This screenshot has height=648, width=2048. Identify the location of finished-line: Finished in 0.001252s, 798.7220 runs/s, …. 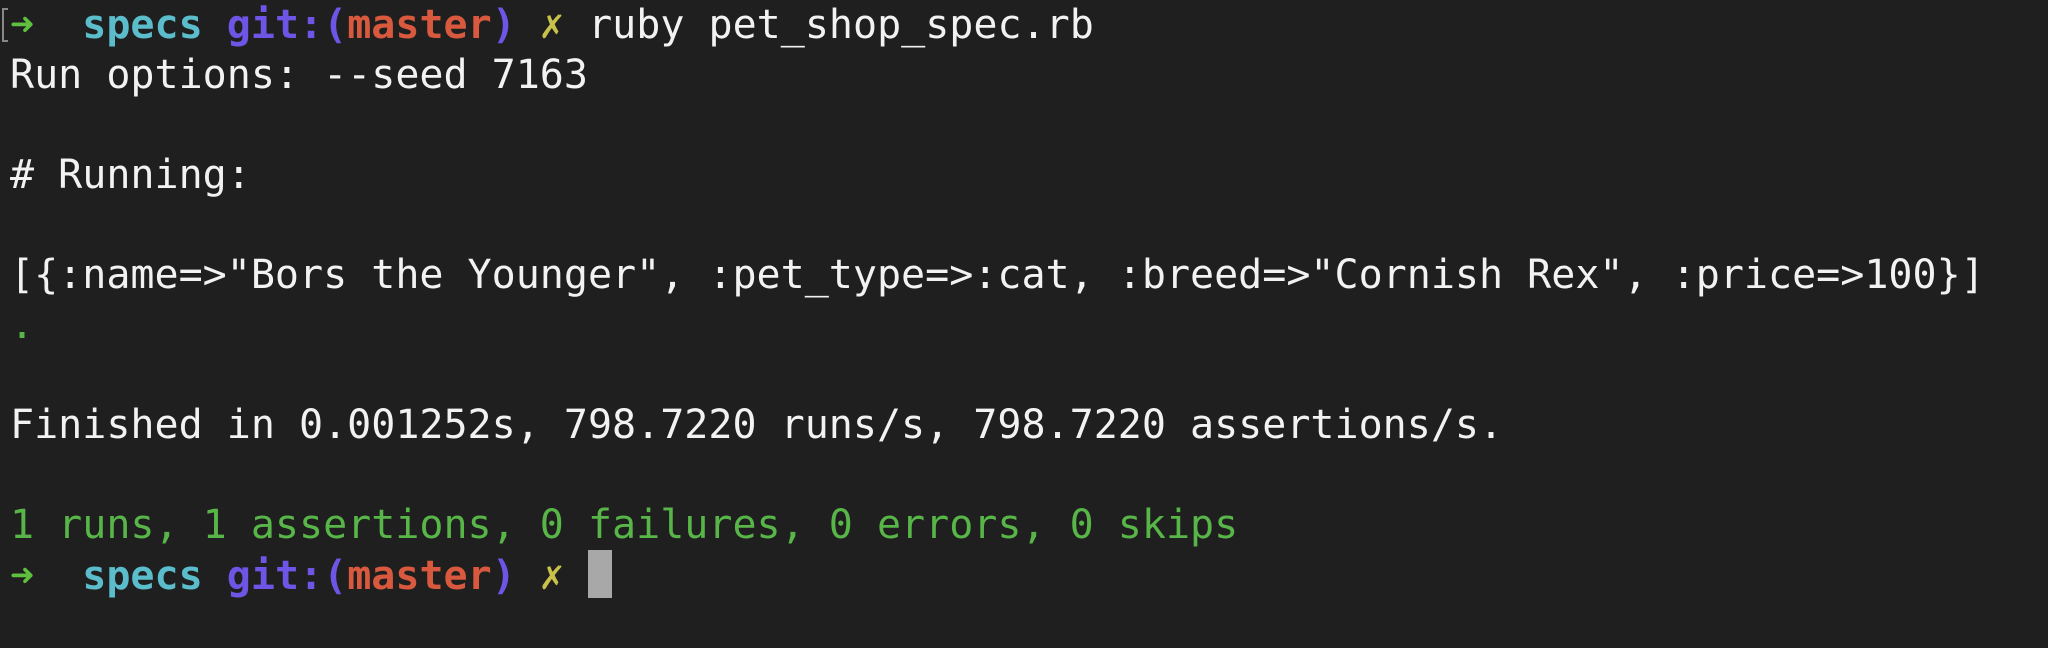
(757, 425).